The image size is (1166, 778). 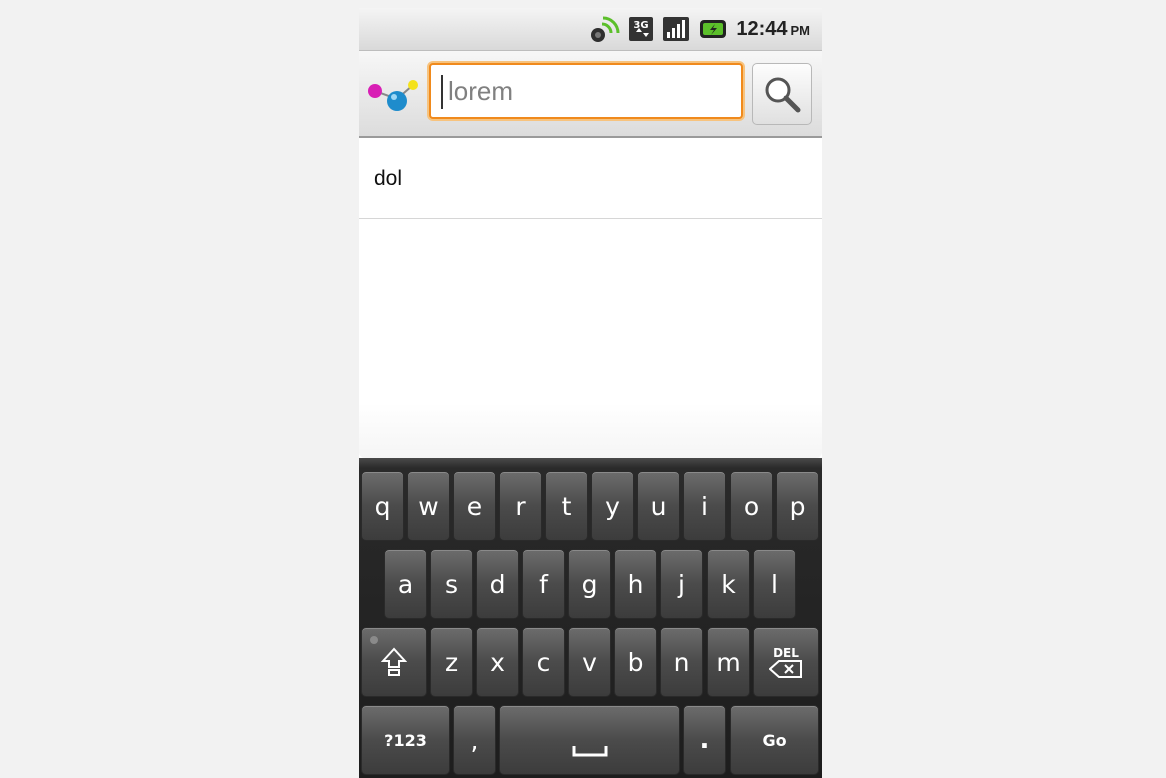 What do you see at coordinates (590, 29) in the screenshot?
I see `status-bar: 3G 12:44 PM` at bounding box center [590, 29].